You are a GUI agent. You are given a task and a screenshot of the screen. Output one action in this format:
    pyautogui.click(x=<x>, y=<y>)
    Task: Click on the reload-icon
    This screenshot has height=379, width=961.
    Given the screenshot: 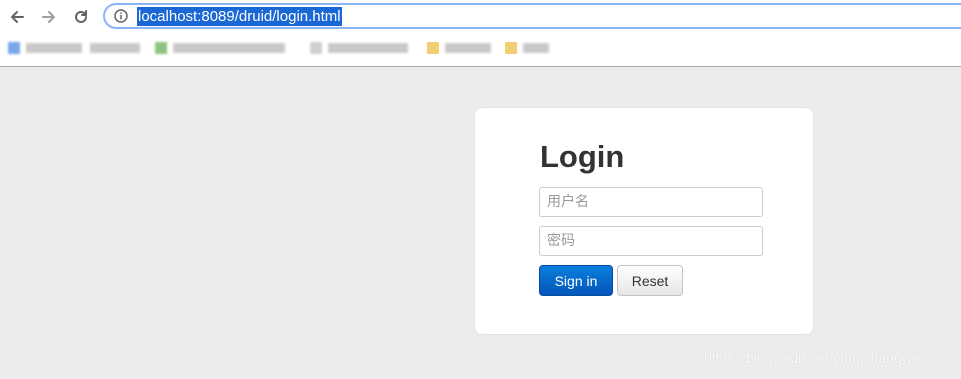 What is the action you would take?
    pyautogui.click(x=81, y=16)
    